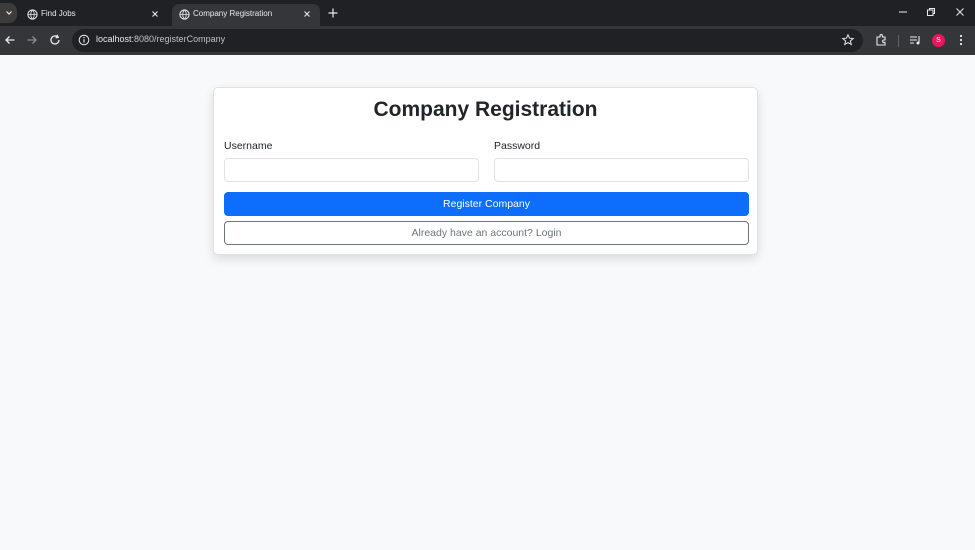  I want to click on tab-search-button, so click(8, 13).